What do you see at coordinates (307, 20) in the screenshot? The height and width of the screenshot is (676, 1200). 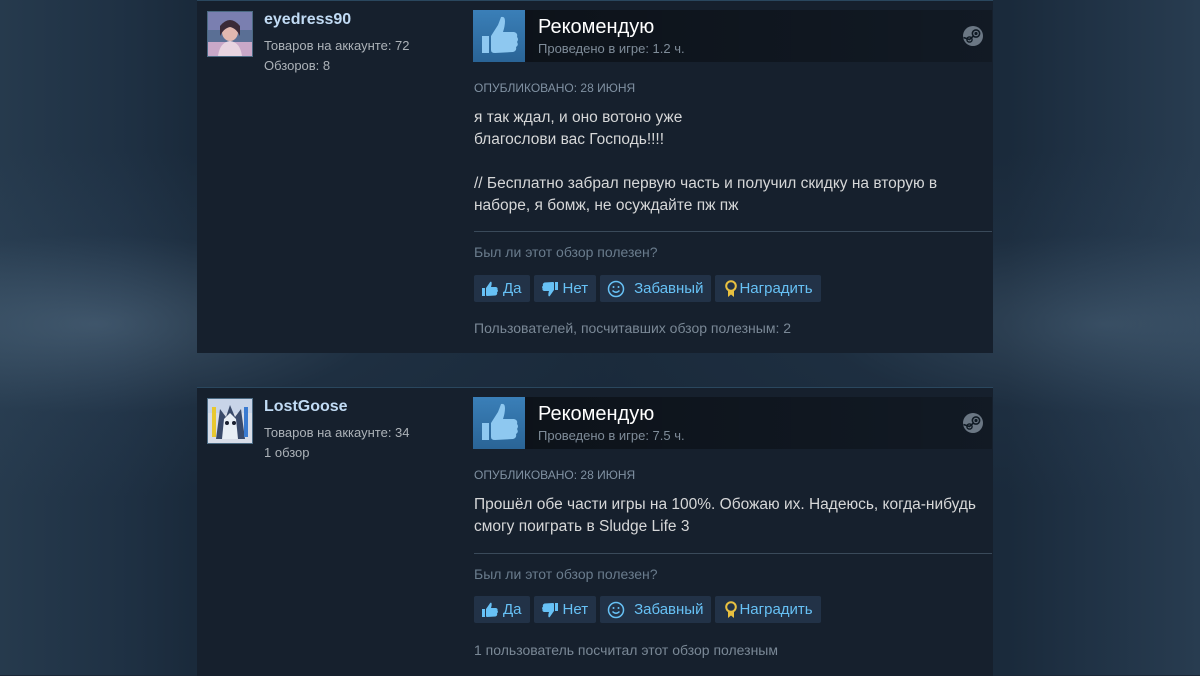 I see `author-name: eyedress90` at bounding box center [307, 20].